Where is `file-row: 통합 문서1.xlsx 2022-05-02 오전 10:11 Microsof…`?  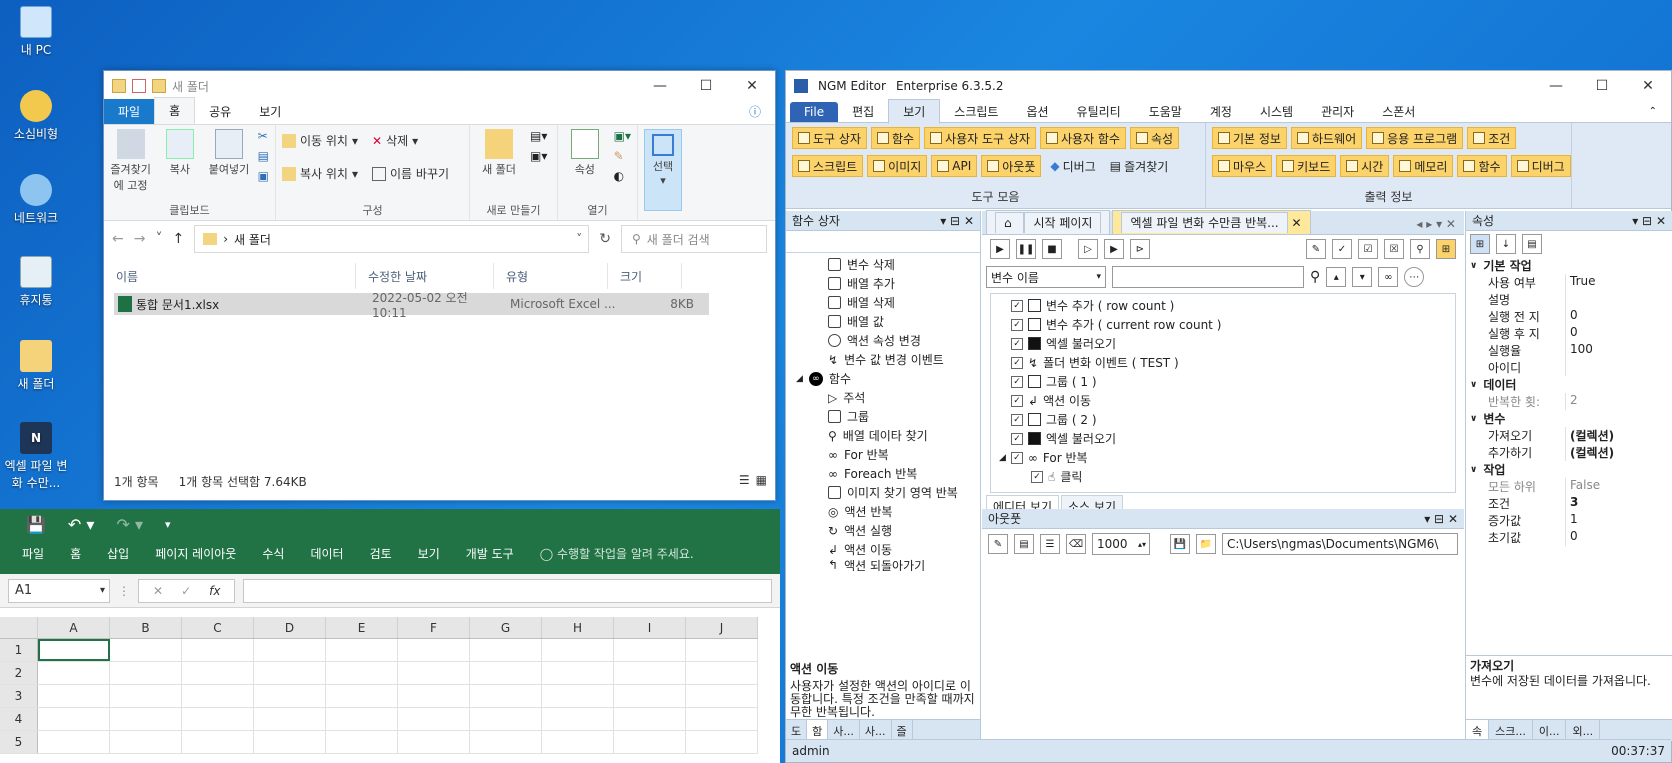 file-row: 통합 문서1.xlsx 2022-05-02 오전 10:11 Microsof… is located at coordinates (411, 305).